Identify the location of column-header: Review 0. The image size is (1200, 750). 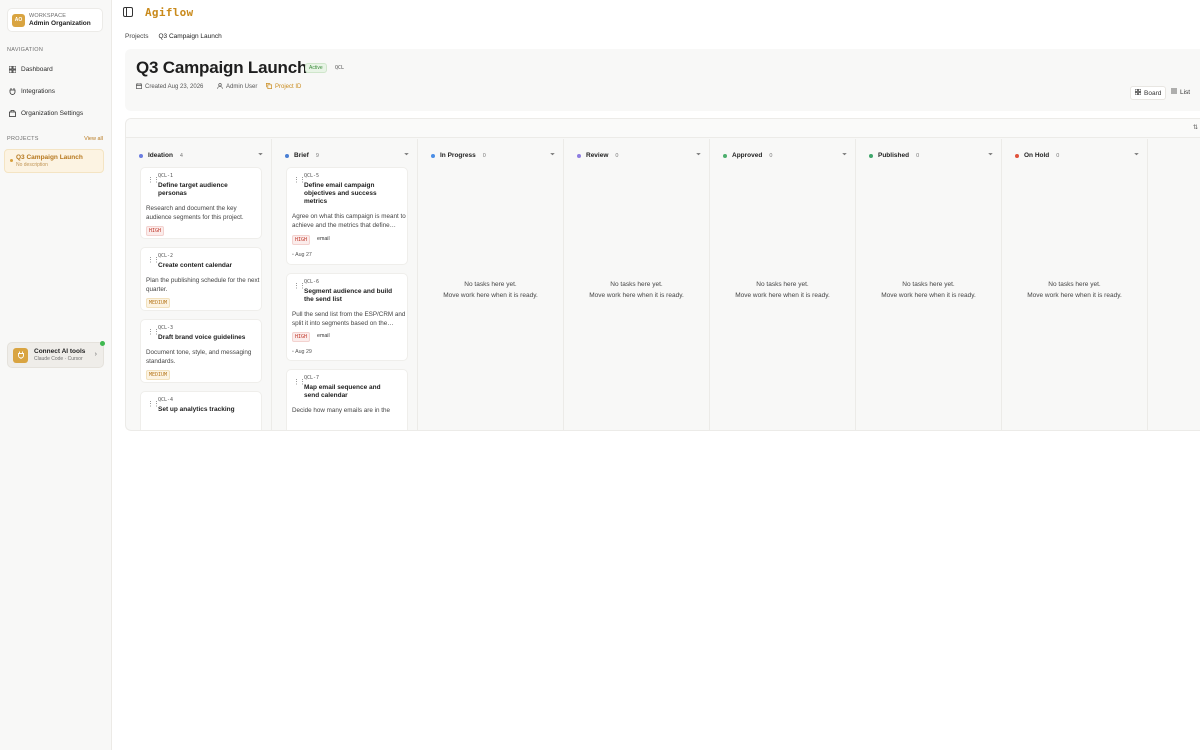
(597, 155).